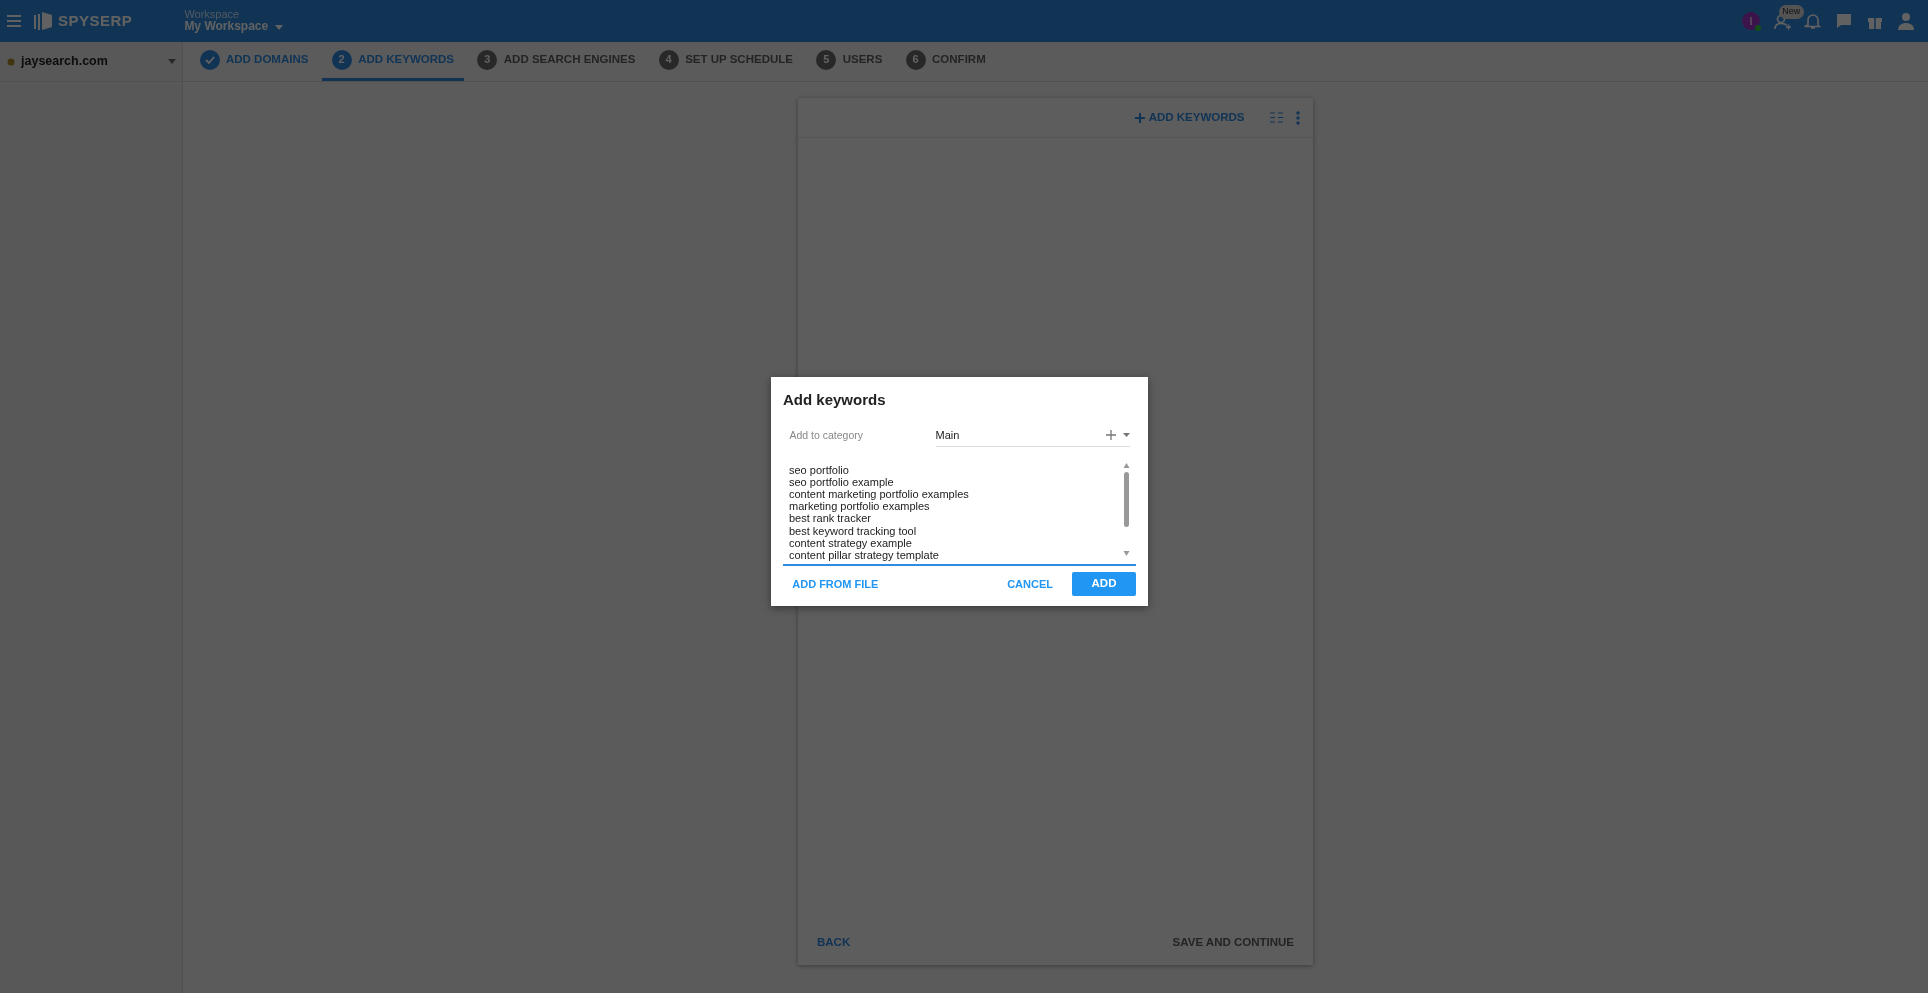  Describe the element at coordinates (1844, 21) in the screenshot. I see `chat-icon` at that location.